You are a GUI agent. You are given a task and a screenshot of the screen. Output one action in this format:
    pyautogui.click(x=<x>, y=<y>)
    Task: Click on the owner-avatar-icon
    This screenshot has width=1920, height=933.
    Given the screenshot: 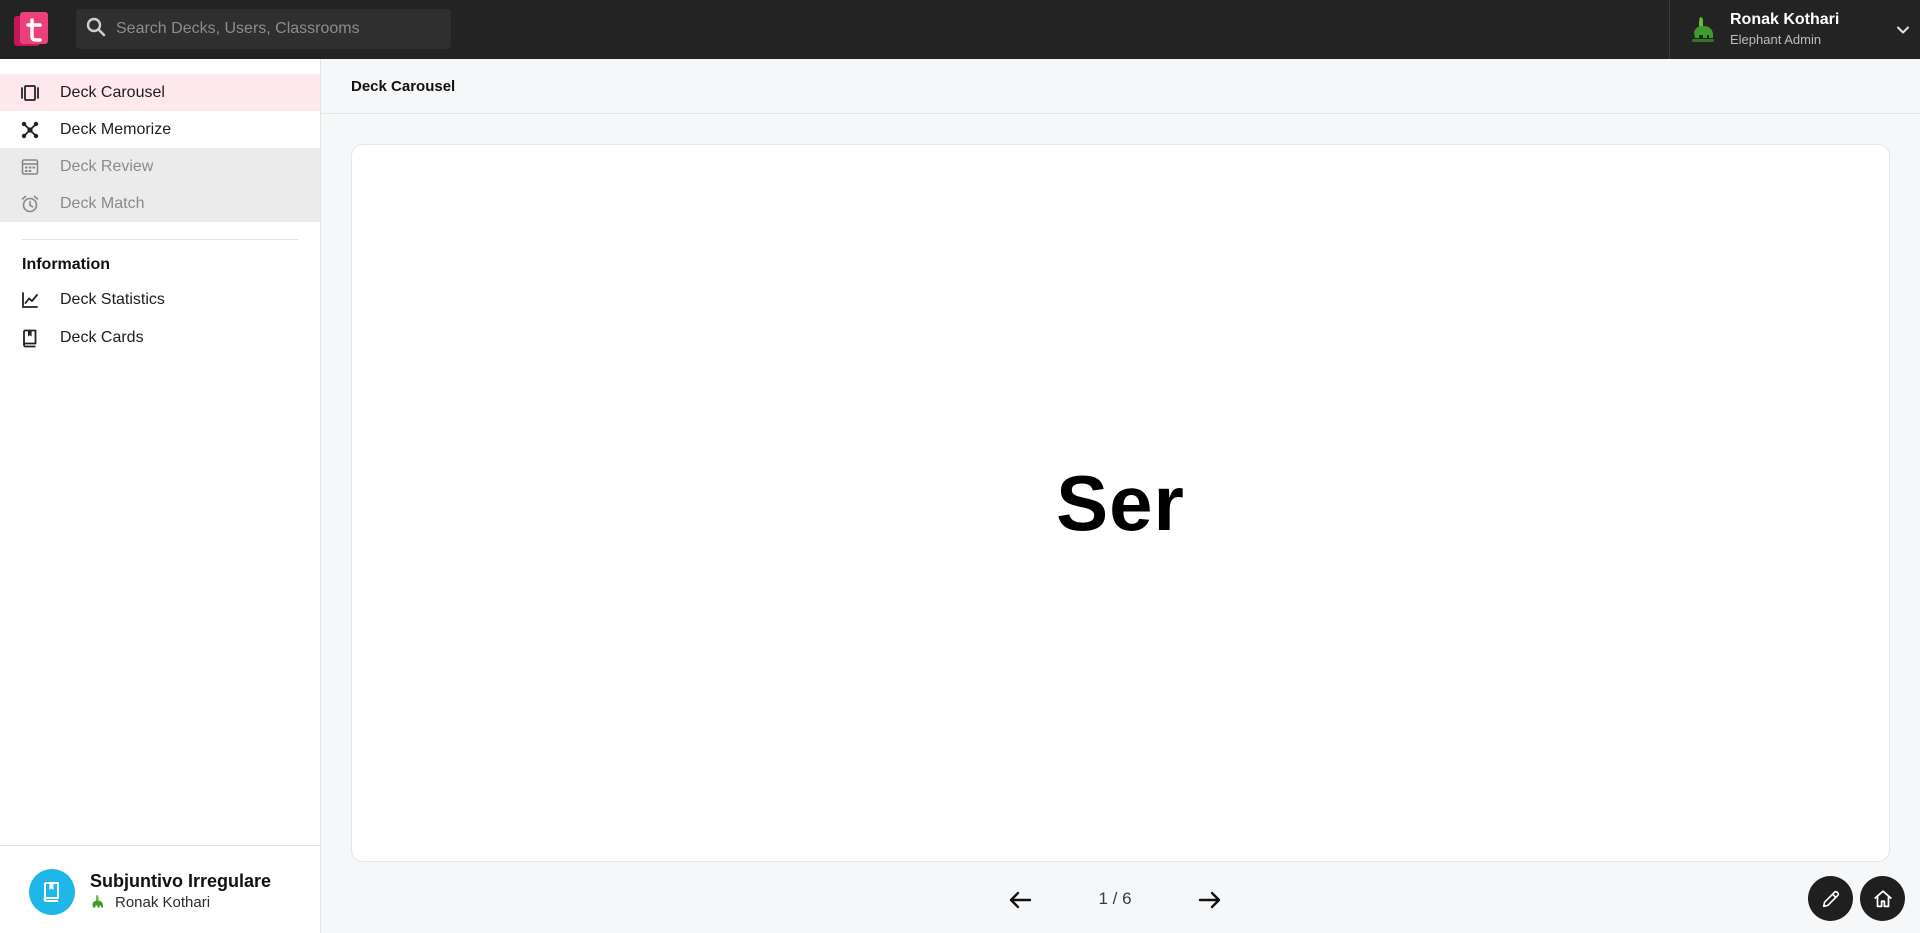 What is the action you would take?
    pyautogui.click(x=98, y=902)
    